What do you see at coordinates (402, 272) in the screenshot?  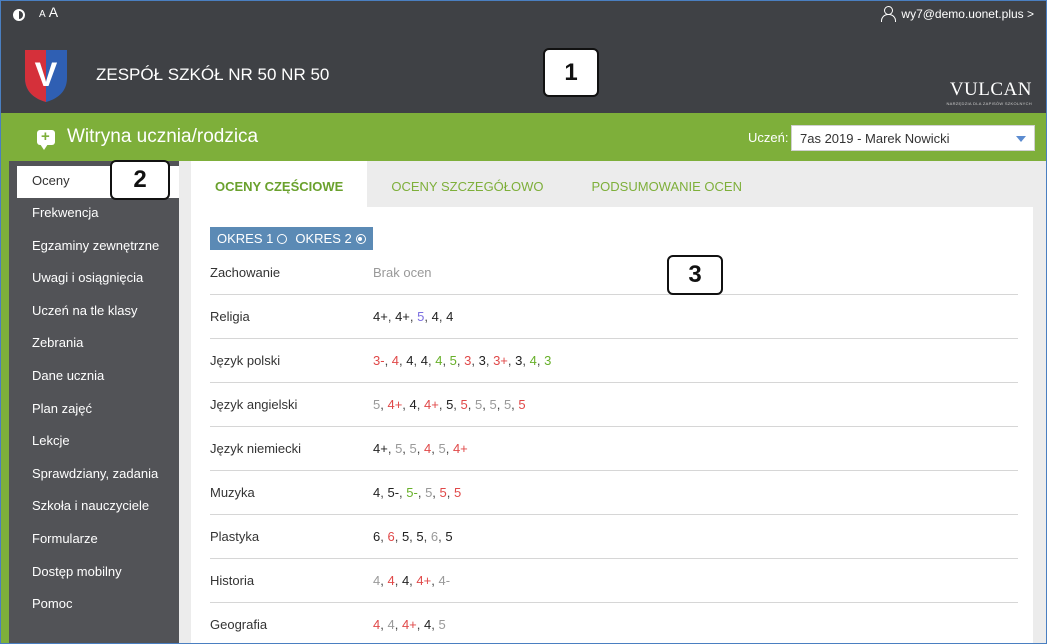 I see `no-grades-text: Brak ocen` at bounding box center [402, 272].